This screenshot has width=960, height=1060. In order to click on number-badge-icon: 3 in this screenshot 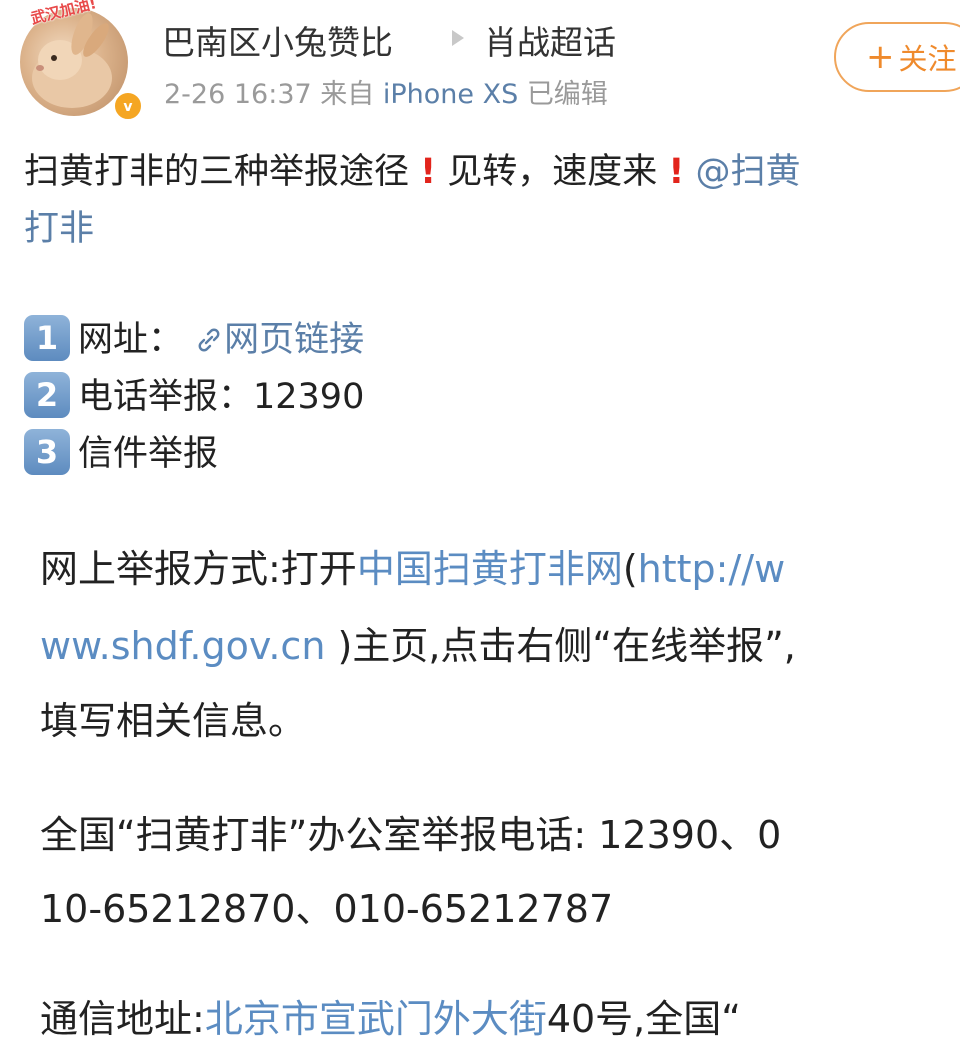, I will do `click(47, 452)`.